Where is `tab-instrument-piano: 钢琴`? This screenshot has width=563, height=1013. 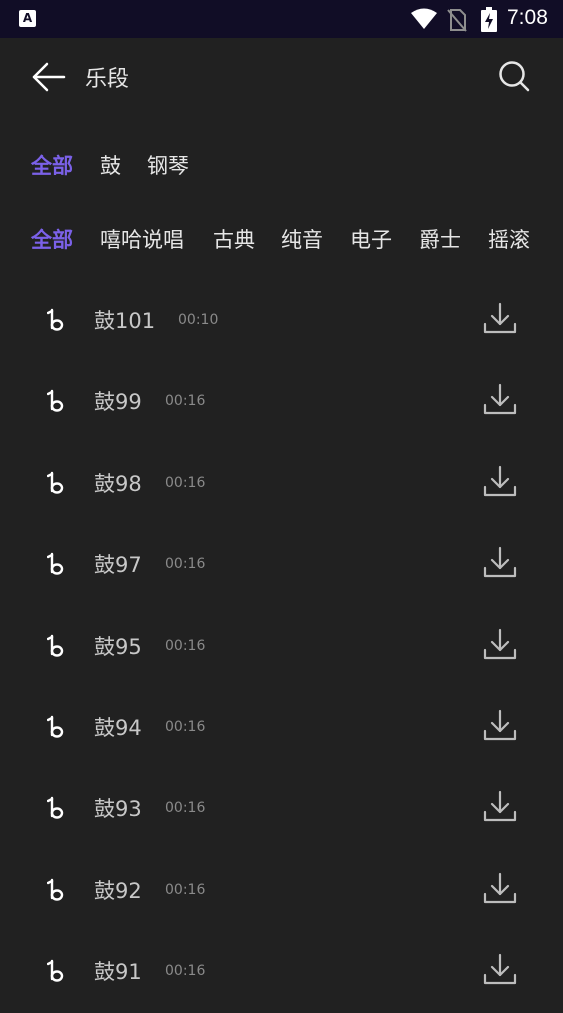 tab-instrument-piano: 钢琴 is located at coordinates (168, 166).